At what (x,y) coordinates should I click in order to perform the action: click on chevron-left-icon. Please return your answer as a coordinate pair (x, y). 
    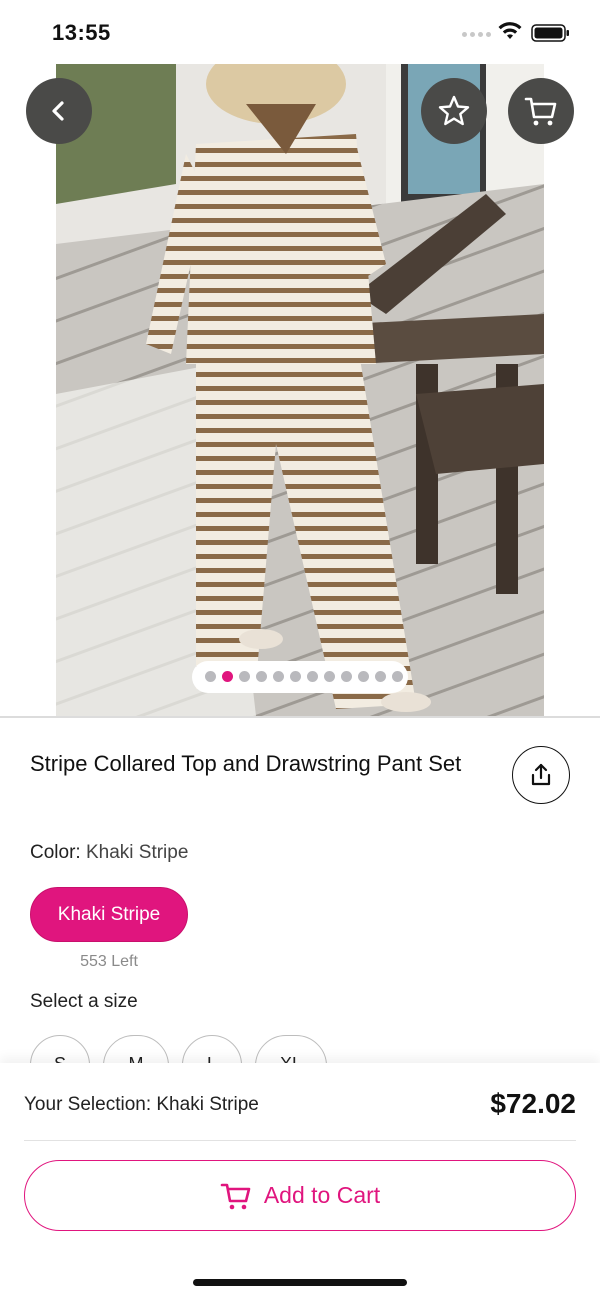
    Looking at the image, I should click on (58, 111).